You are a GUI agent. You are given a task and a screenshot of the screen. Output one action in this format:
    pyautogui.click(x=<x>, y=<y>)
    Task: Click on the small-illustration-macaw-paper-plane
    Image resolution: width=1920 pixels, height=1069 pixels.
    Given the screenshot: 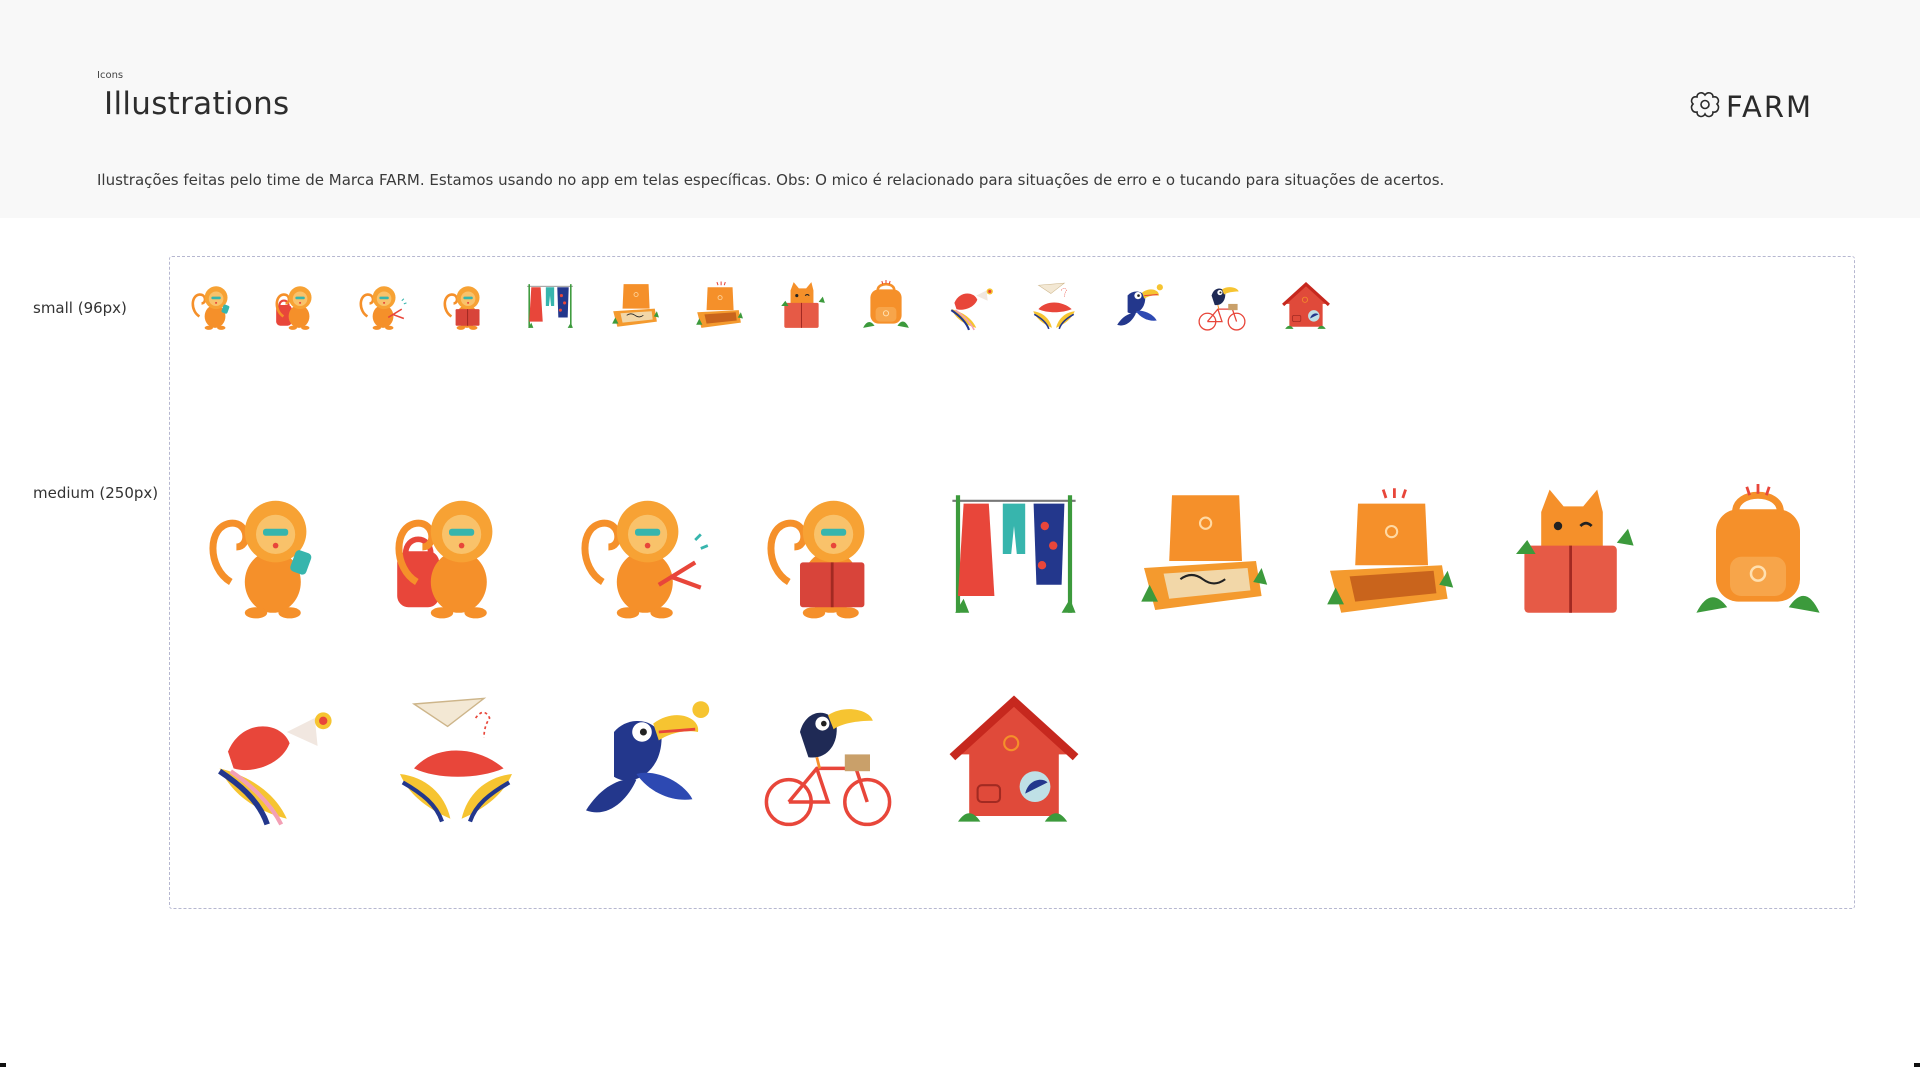 What is the action you would take?
    pyautogui.click(x=1054, y=306)
    